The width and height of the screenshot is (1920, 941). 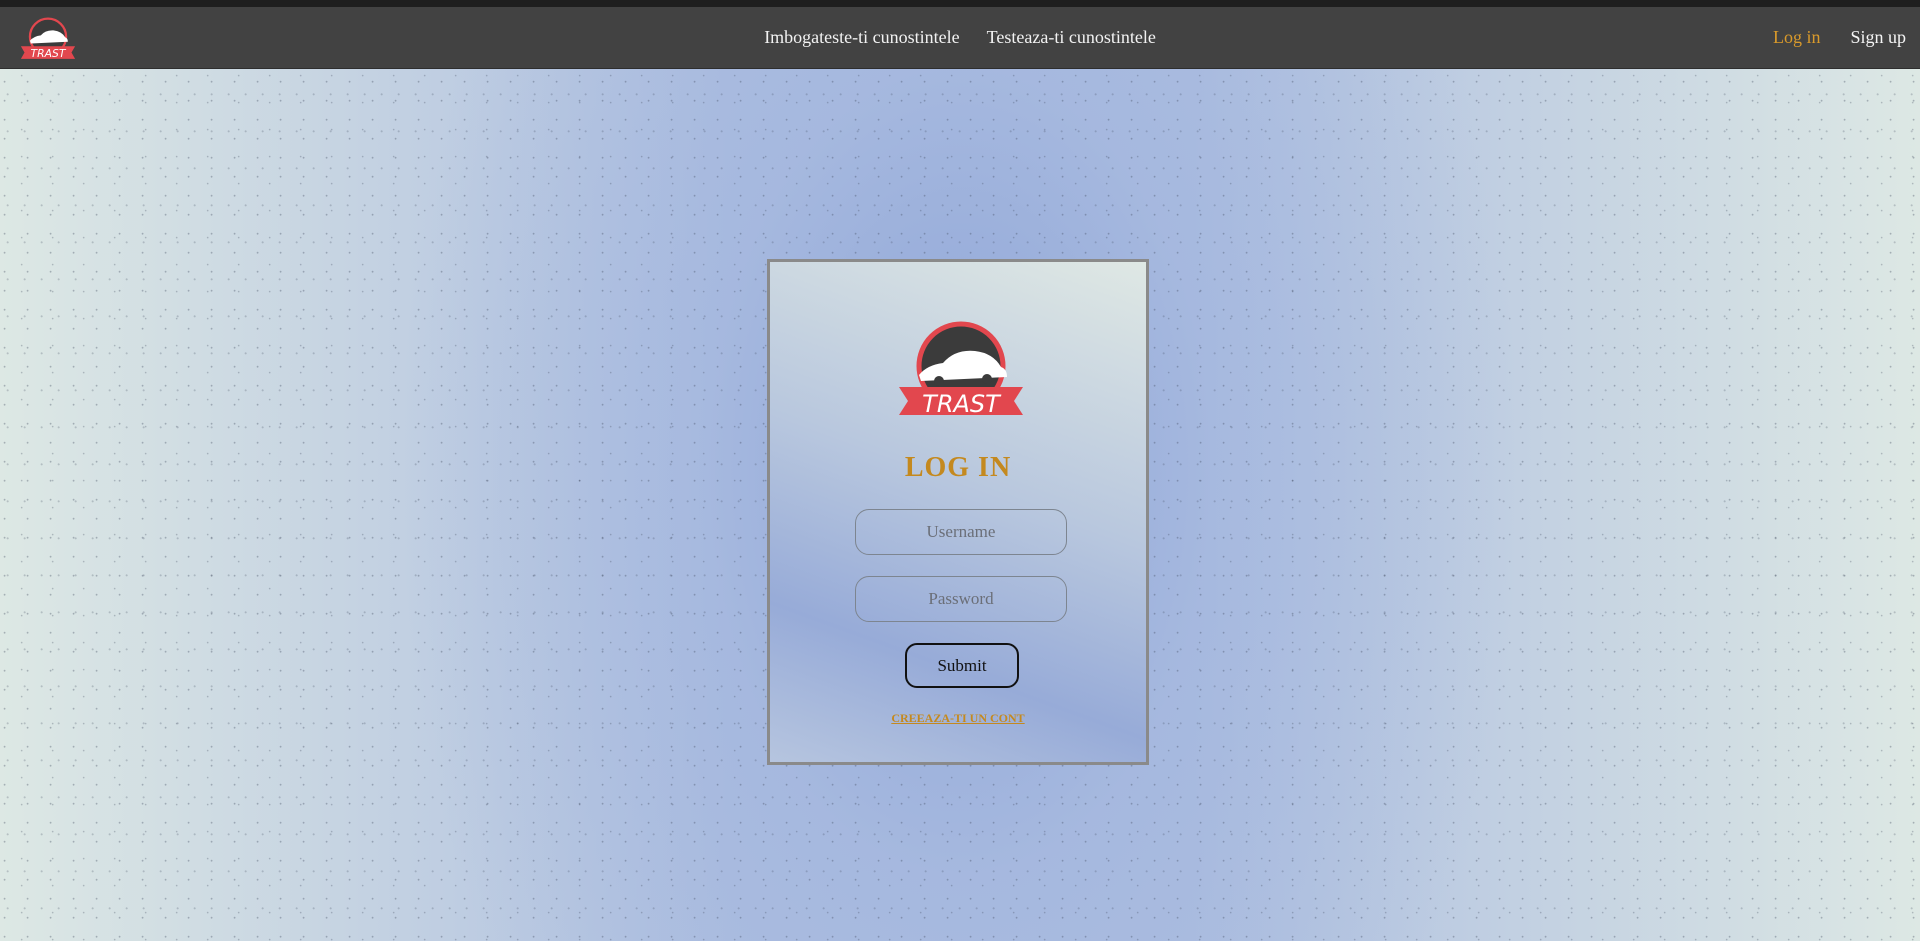 I want to click on create-account-link: CREEAZA-TI UN CONT, so click(x=958, y=718).